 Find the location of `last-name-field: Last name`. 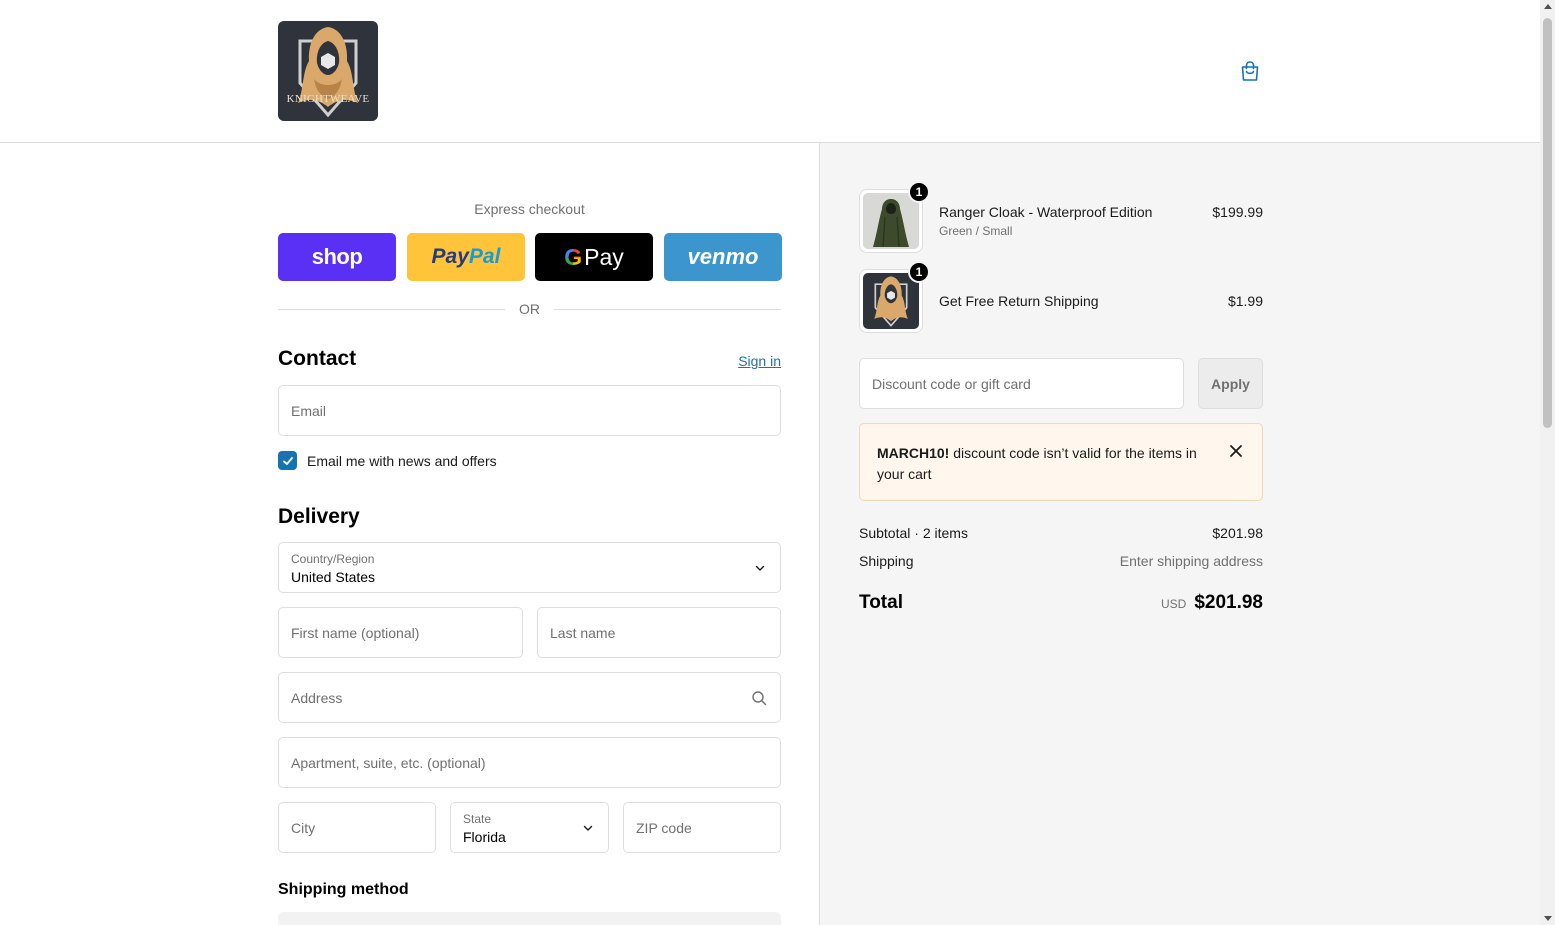

last-name-field: Last name is located at coordinates (659, 632).